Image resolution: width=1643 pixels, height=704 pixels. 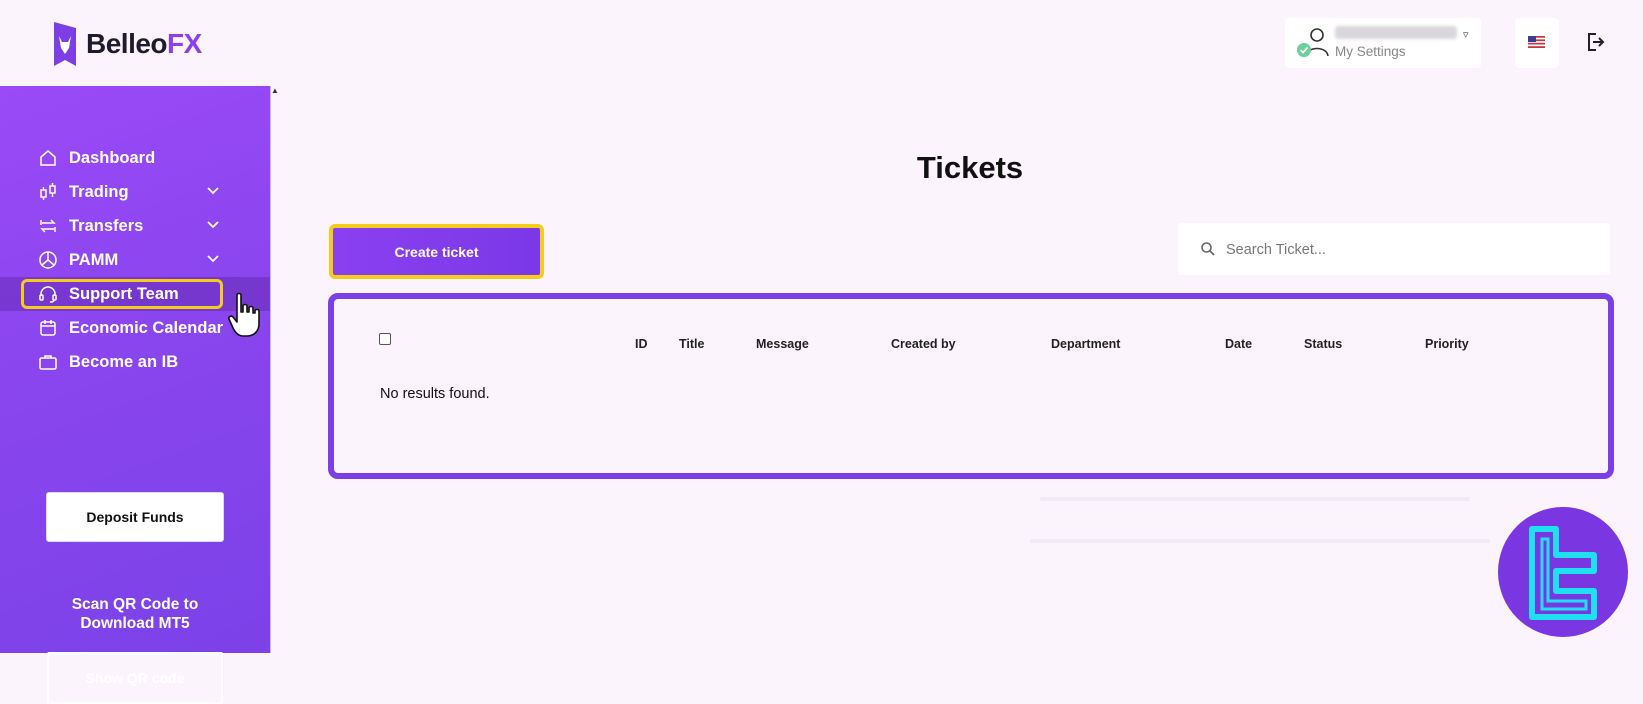 What do you see at coordinates (782, 344) in the screenshot?
I see `column-header-message: Message` at bounding box center [782, 344].